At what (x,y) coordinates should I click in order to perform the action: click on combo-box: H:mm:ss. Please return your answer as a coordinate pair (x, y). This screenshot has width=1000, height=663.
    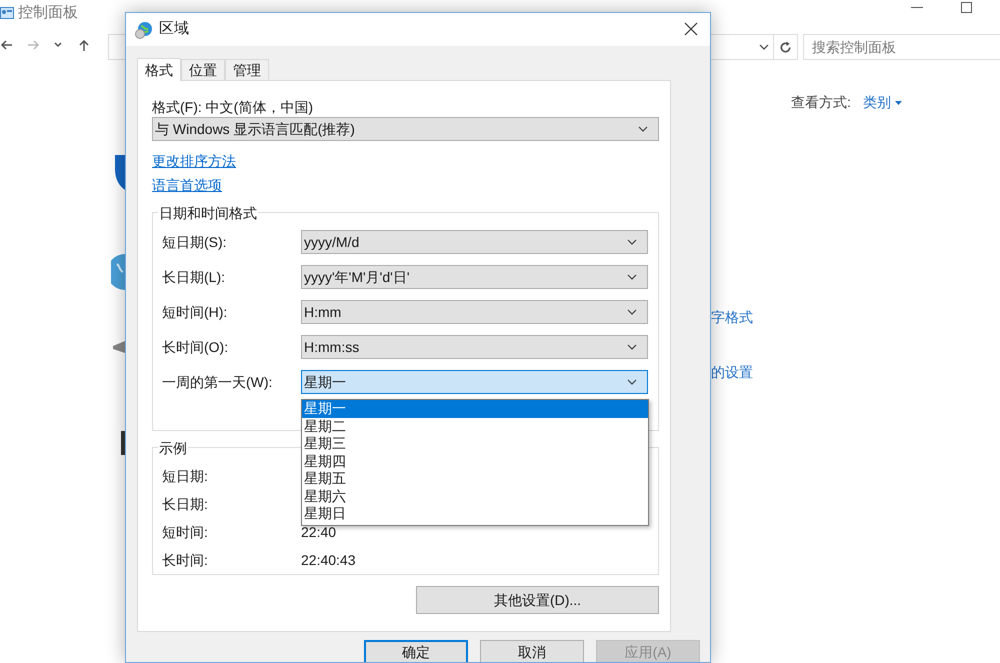
    Looking at the image, I should click on (474, 347).